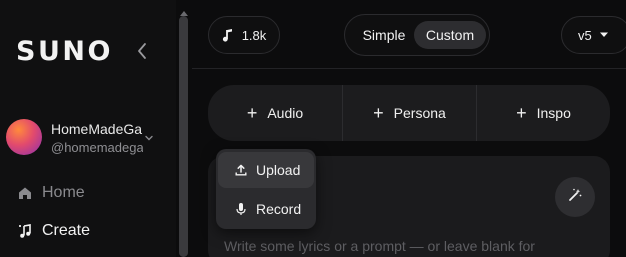 The height and width of the screenshot is (257, 626). What do you see at coordinates (149, 135) in the screenshot?
I see `chevron-down-icon` at bounding box center [149, 135].